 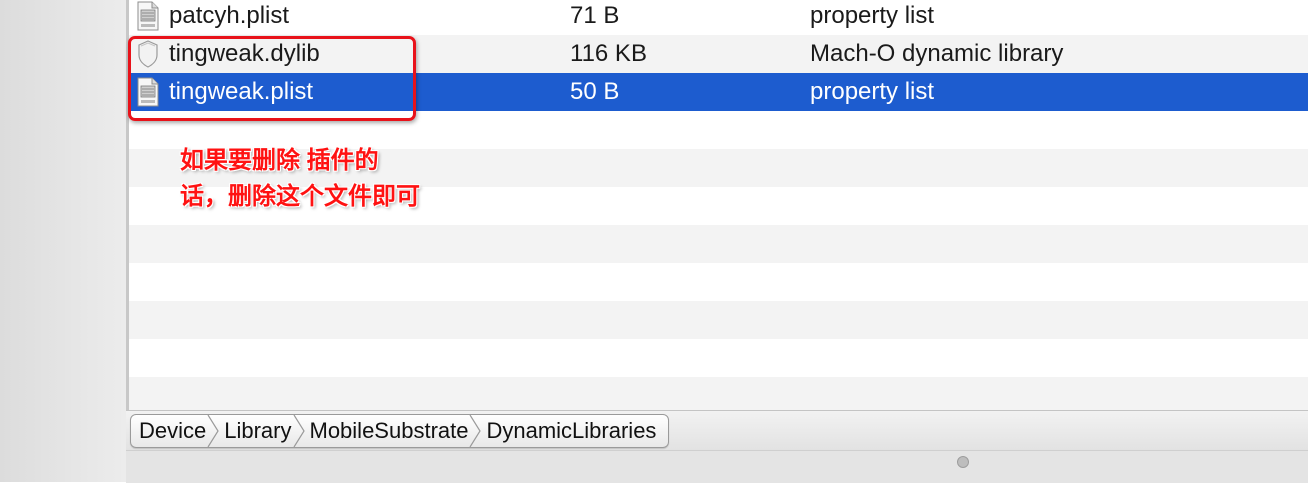 I want to click on breadcrumb-label: Library, so click(x=258, y=430).